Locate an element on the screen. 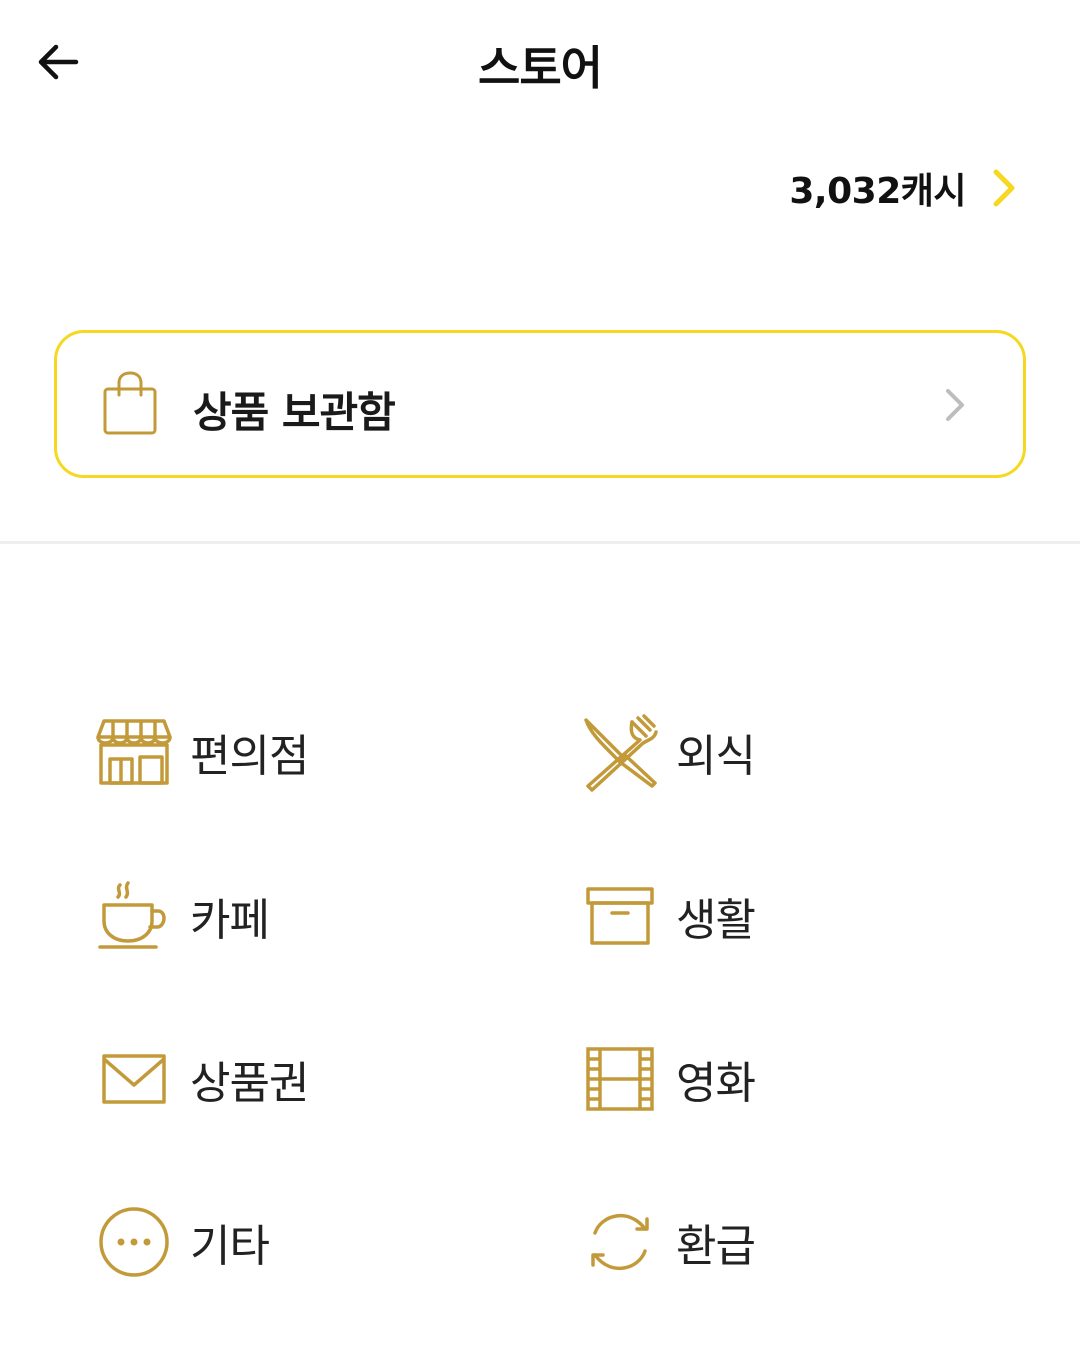 The image size is (1080, 1350). cash-amount: 3,032캐시 is located at coordinates (877, 191).